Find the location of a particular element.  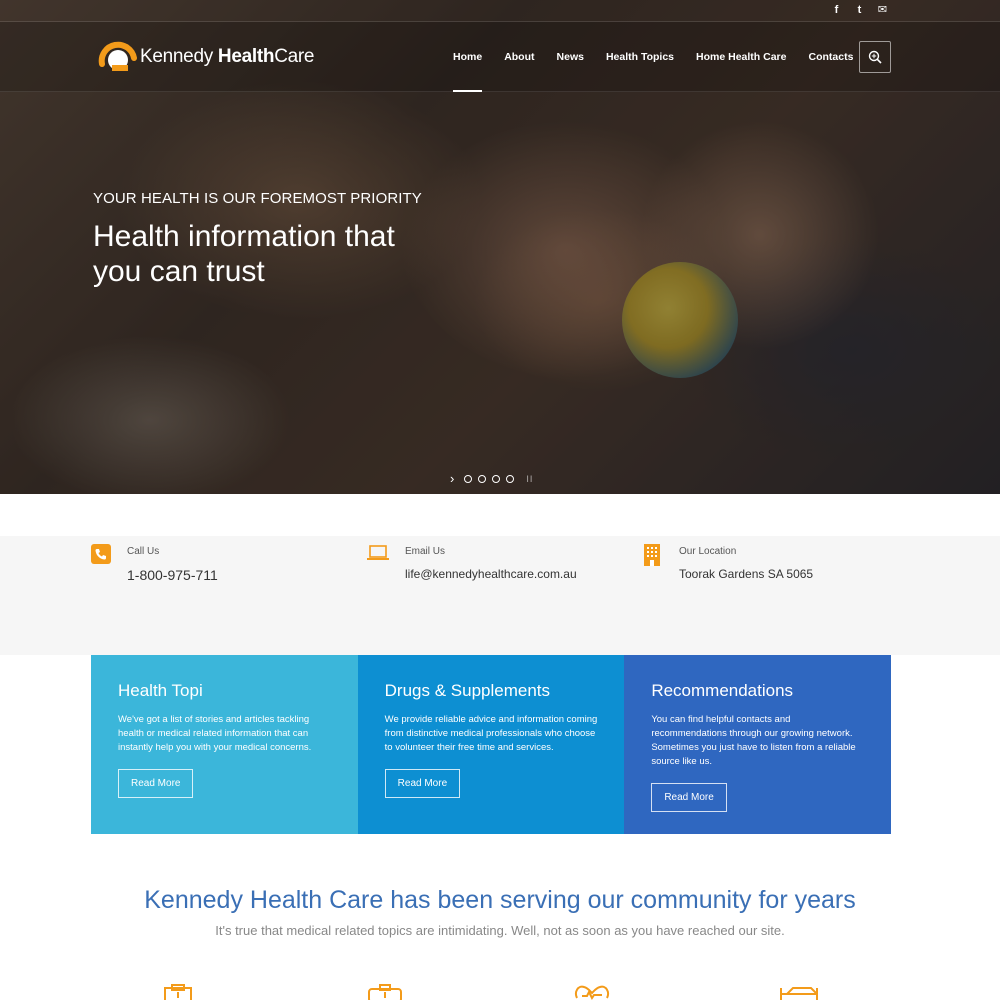

nav-contacts: Contacts is located at coordinates (830, 57).